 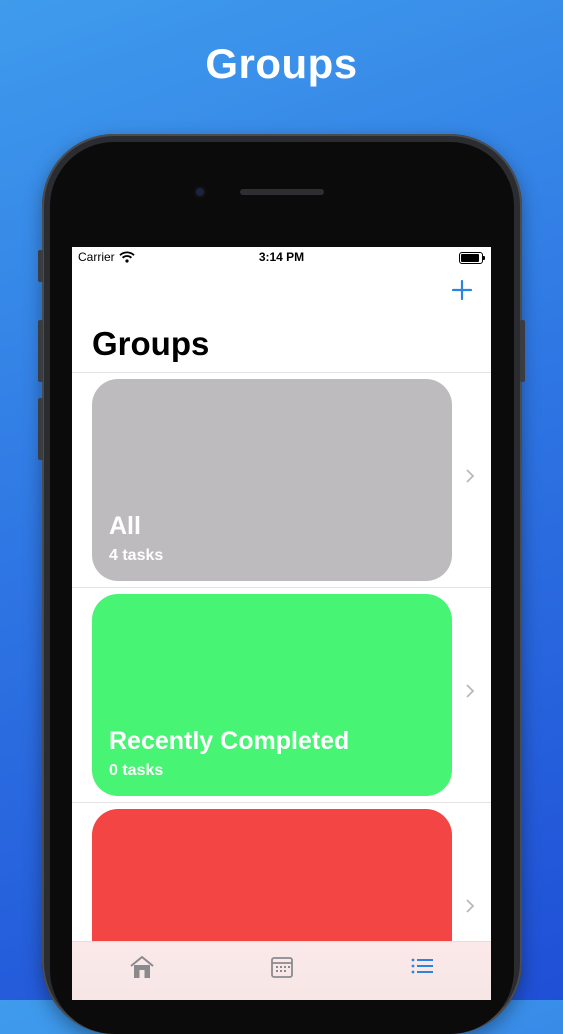 What do you see at coordinates (200, 192) in the screenshot?
I see `front-camera` at bounding box center [200, 192].